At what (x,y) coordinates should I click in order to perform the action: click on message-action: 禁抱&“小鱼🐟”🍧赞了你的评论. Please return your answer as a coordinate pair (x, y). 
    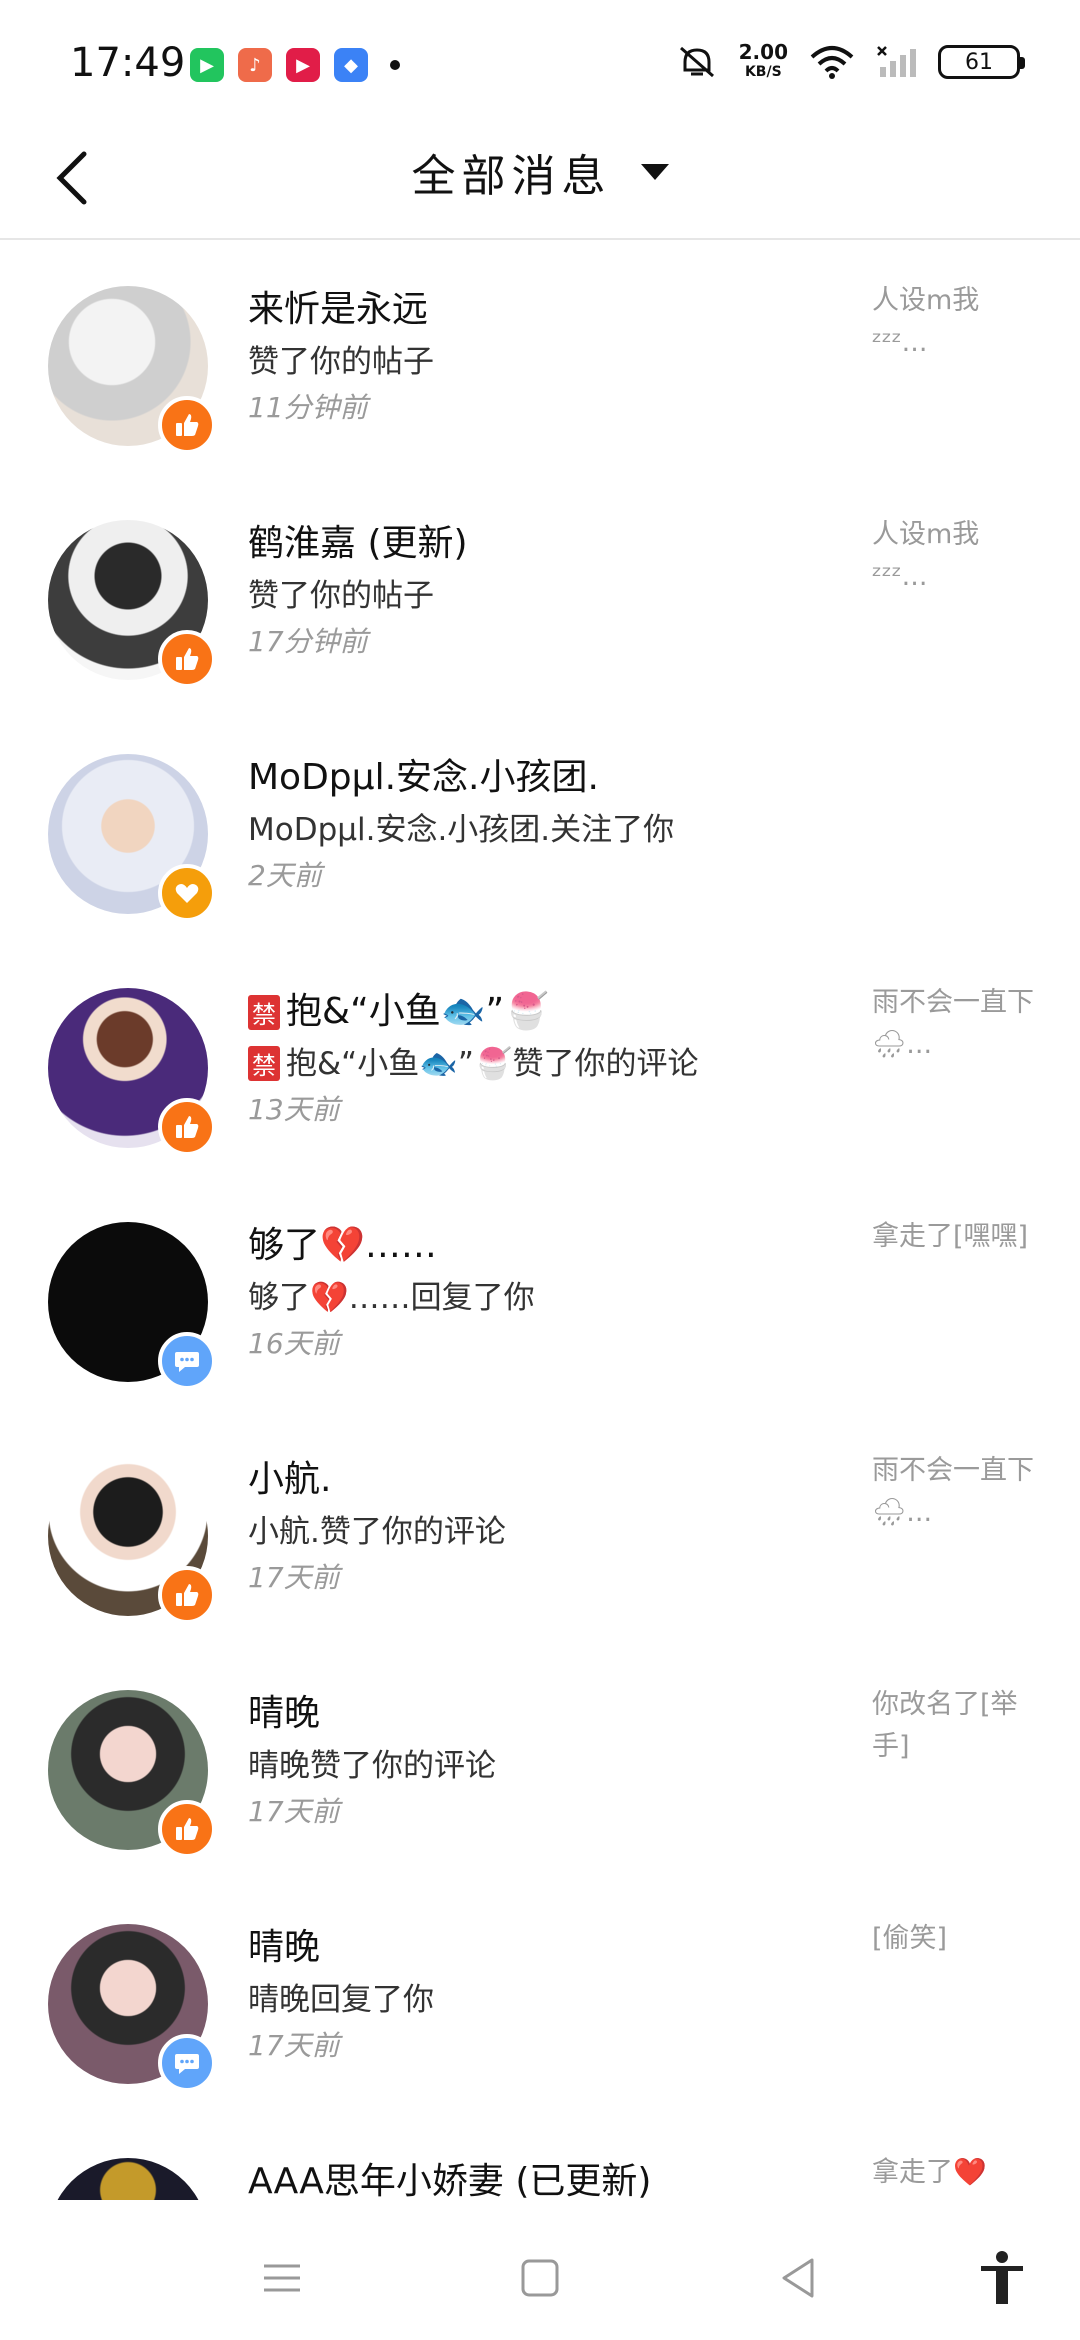
    Looking at the image, I should click on (473, 1060).